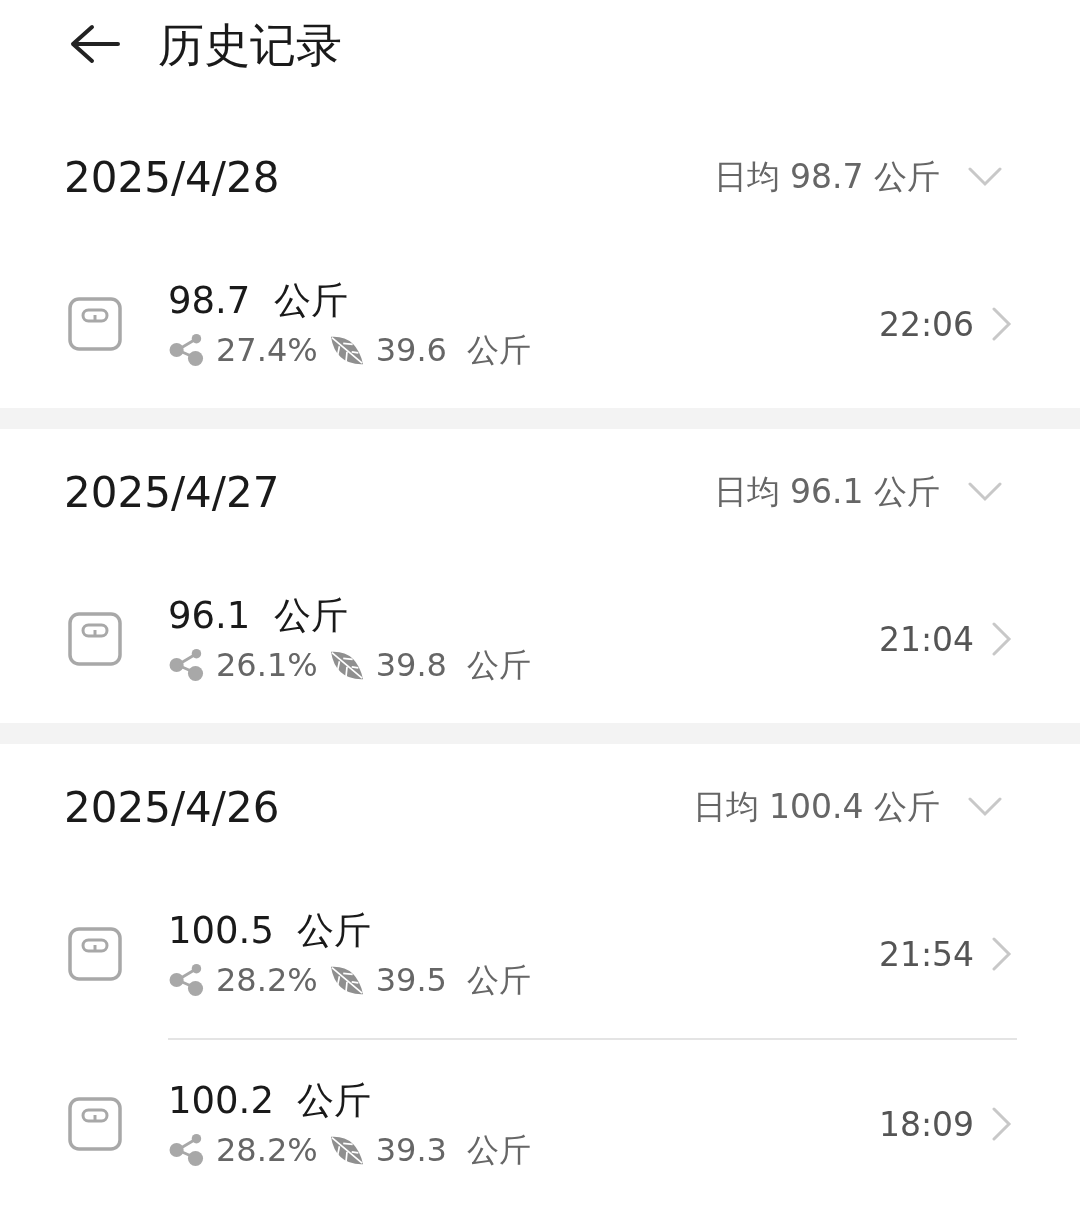  Describe the element at coordinates (826, 491) in the screenshot. I see `daily-average: 日均 96.1 公斤` at that location.